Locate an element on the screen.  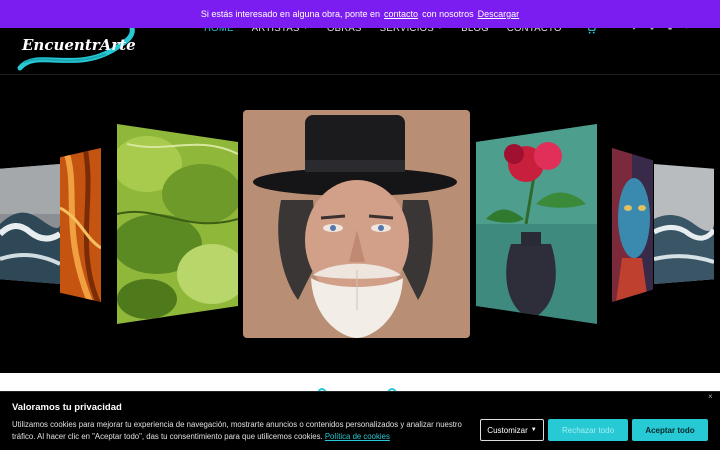
caret-down-icon: ▼ is located at coordinates (533, 430).